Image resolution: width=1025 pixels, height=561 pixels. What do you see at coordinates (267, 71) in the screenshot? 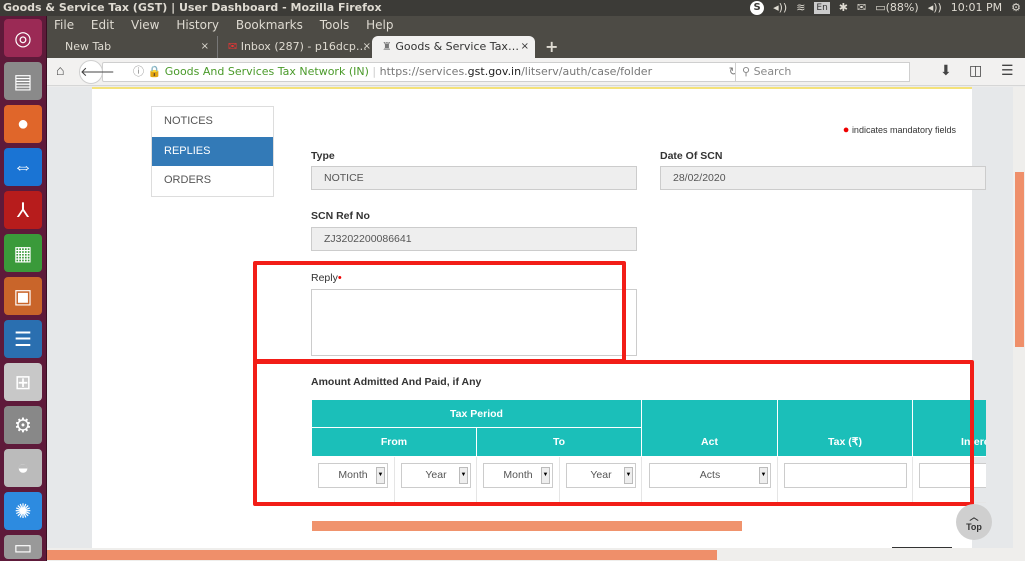
I see `site-identity: Goods And Services Tax Network (IN)` at bounding box center [267, 71].